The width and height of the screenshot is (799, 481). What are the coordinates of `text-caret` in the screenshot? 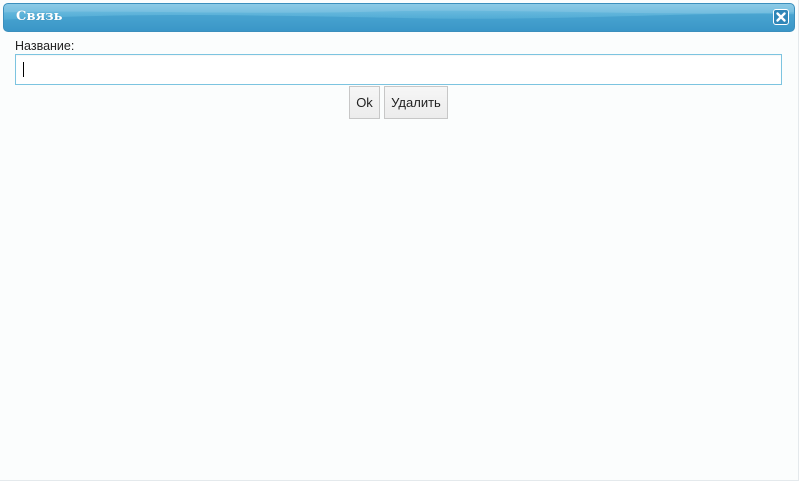 It's located at (23, 69).